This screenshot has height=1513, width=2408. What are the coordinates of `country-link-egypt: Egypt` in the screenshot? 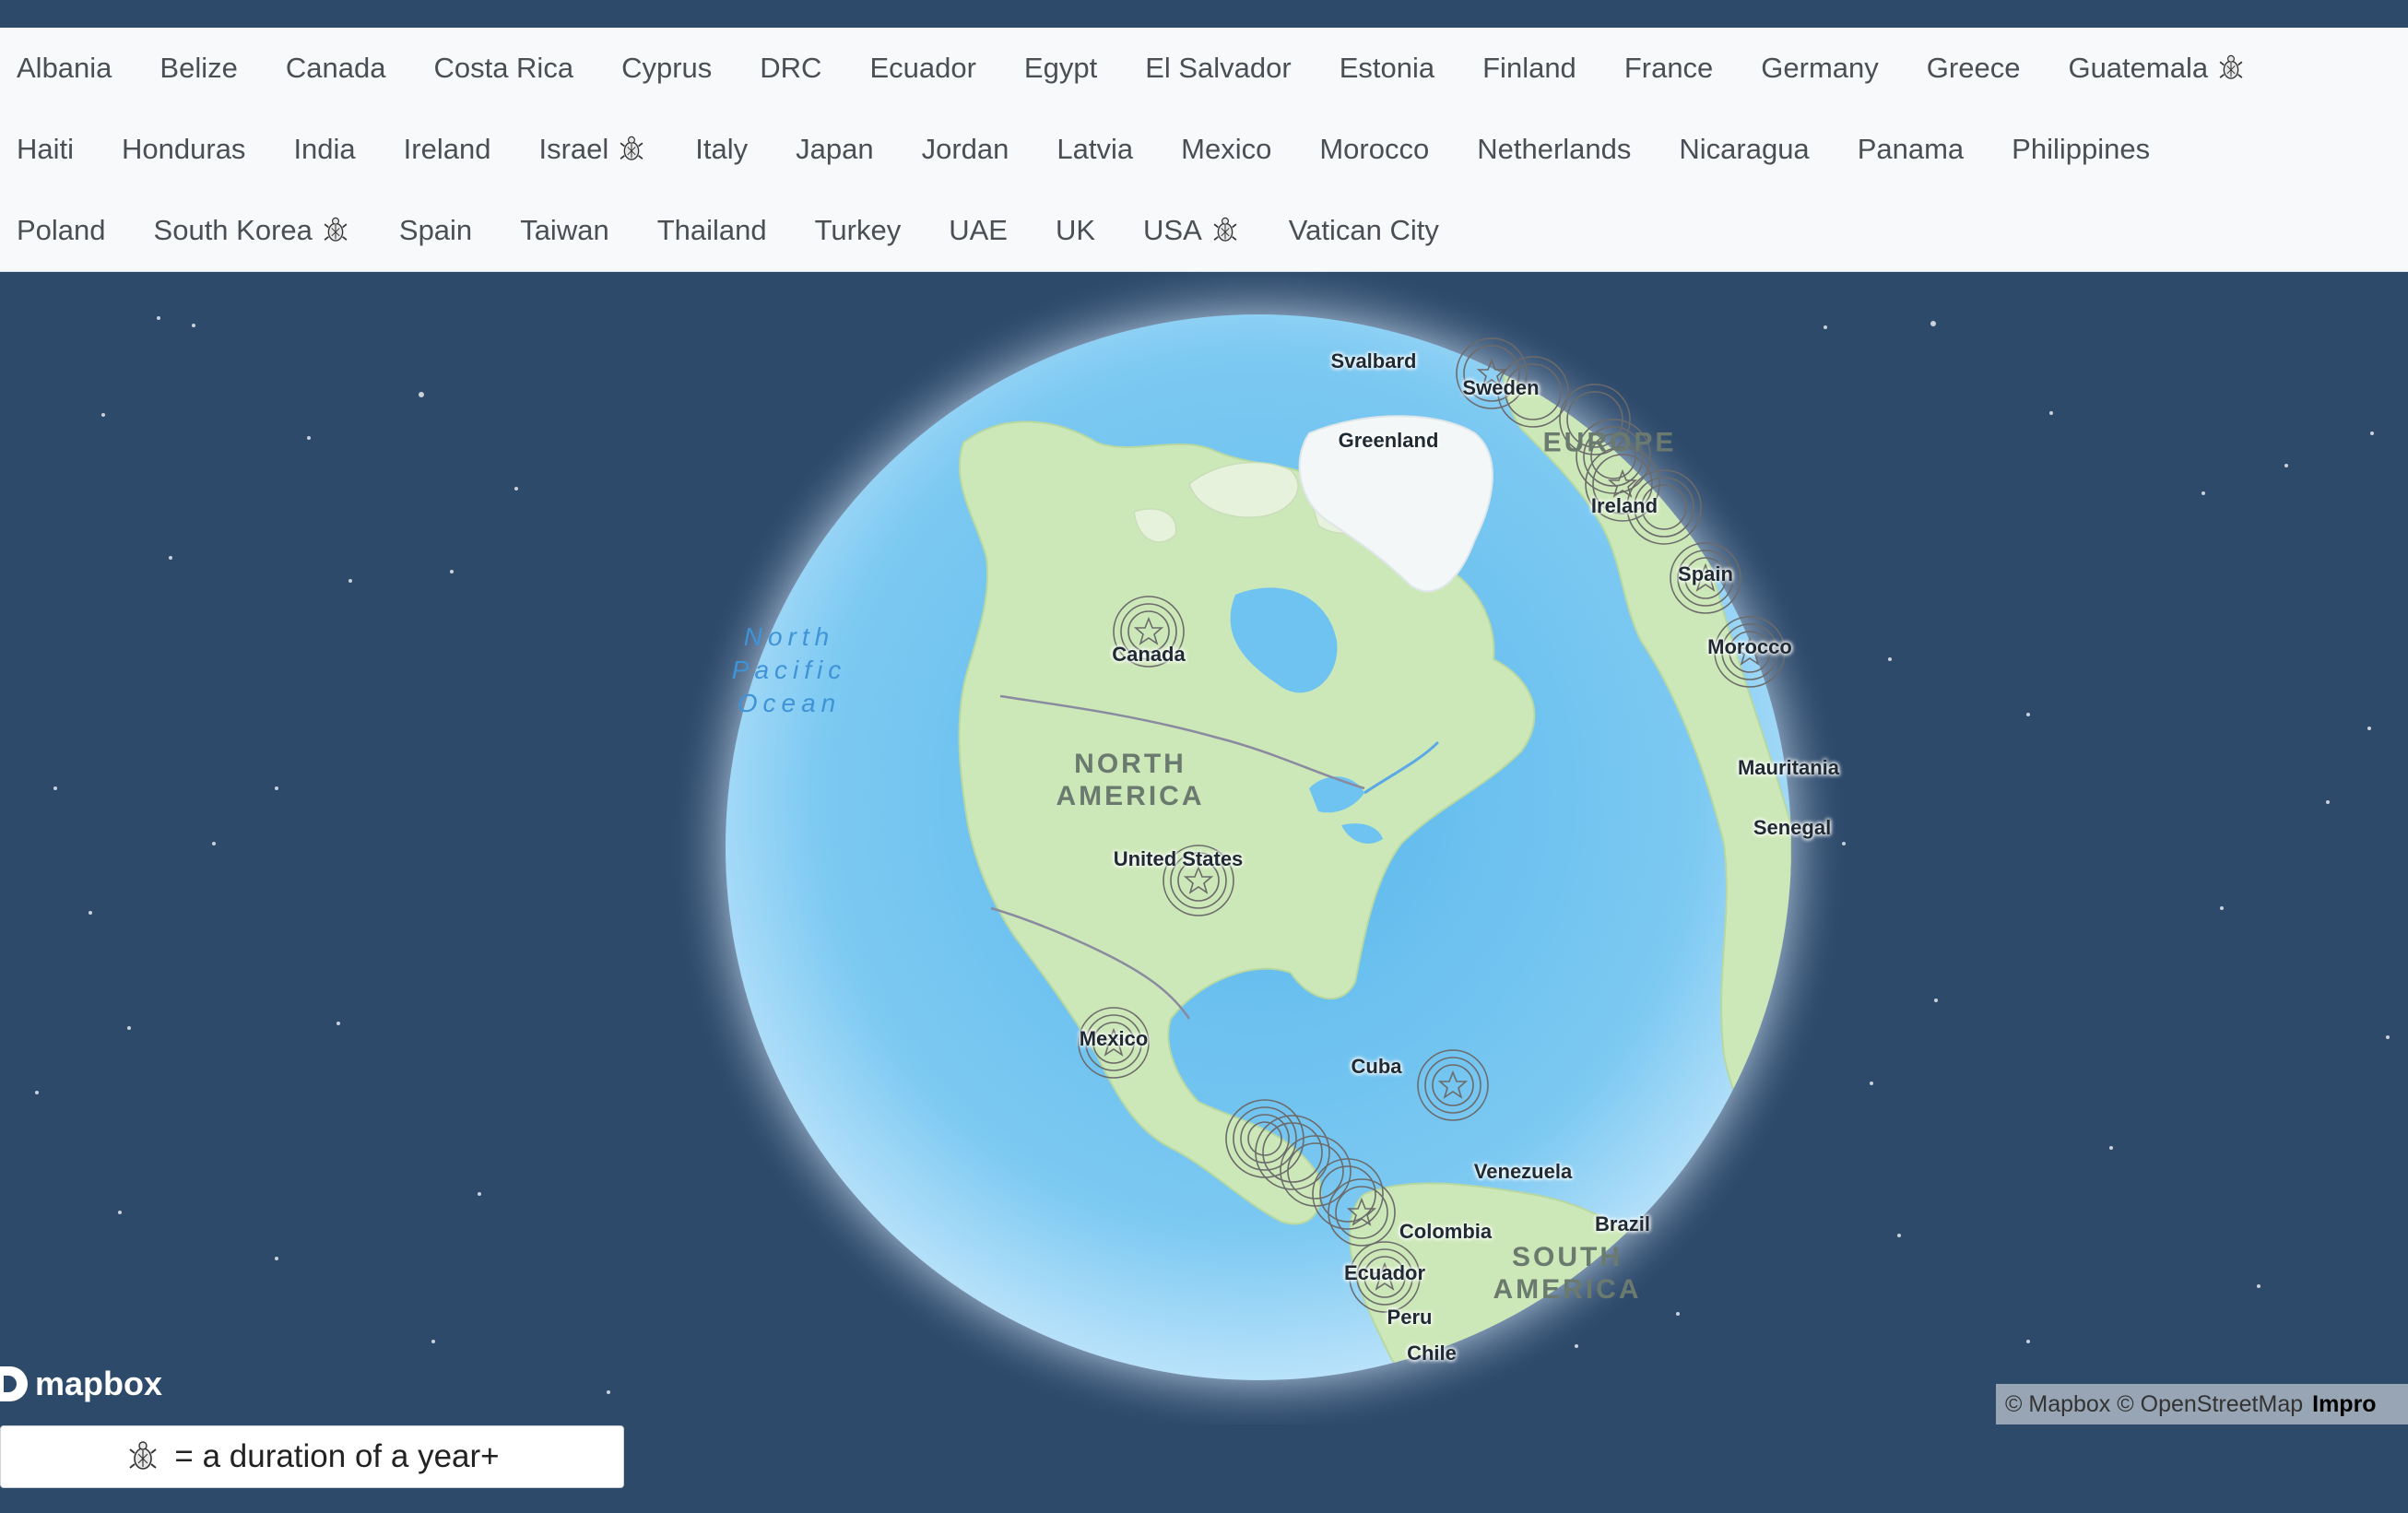 It's located at (1068, 68).